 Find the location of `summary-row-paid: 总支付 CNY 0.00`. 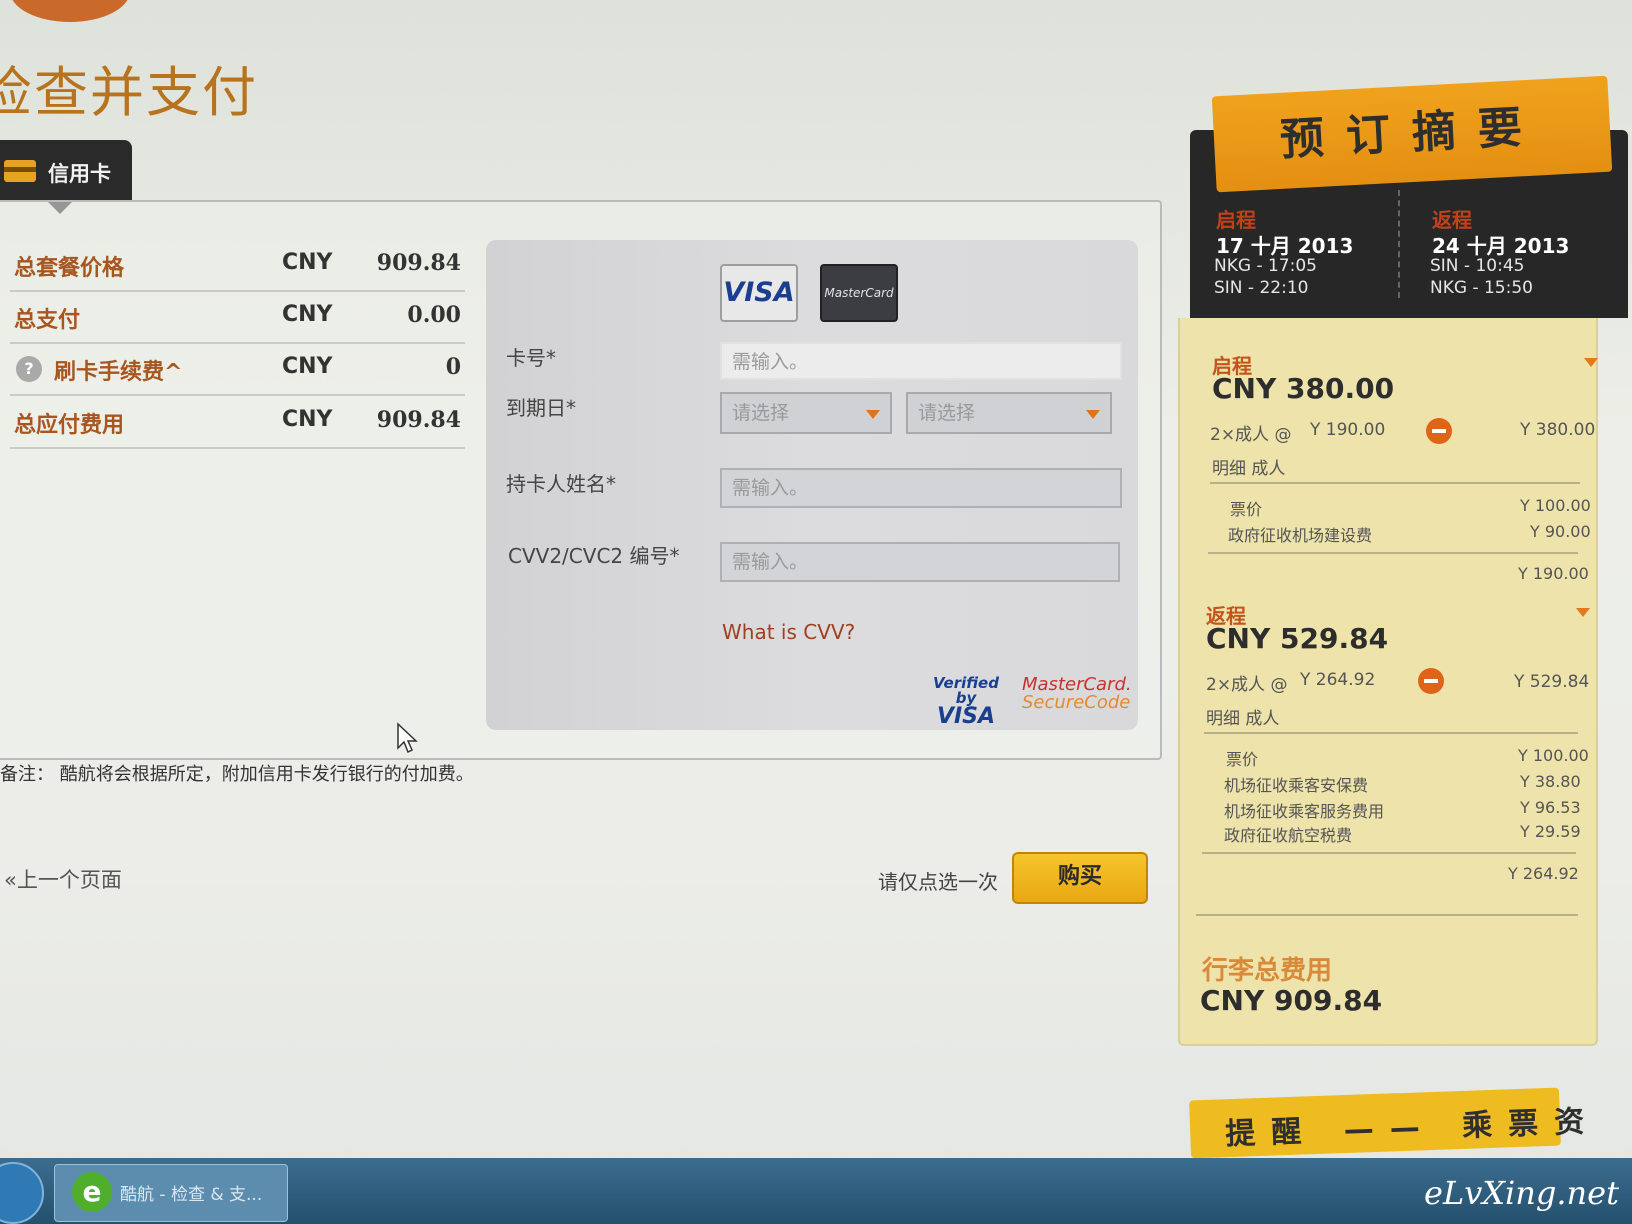

summary-row-paid: 总支付 CNY 0.00 is located at coordinates (237, 318).